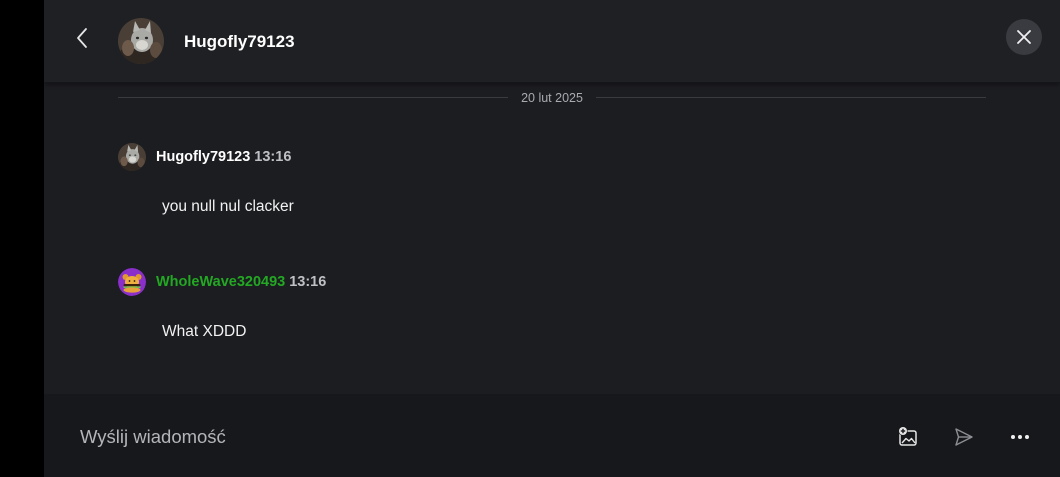 The image size is (1060, 477). I want to click on send-button, so click(964, 437).